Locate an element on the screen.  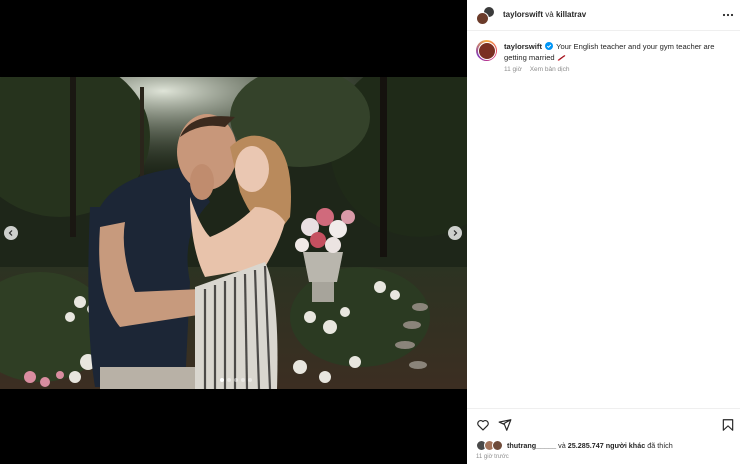
chevron-left-icon is located at coordinates (10, 233).